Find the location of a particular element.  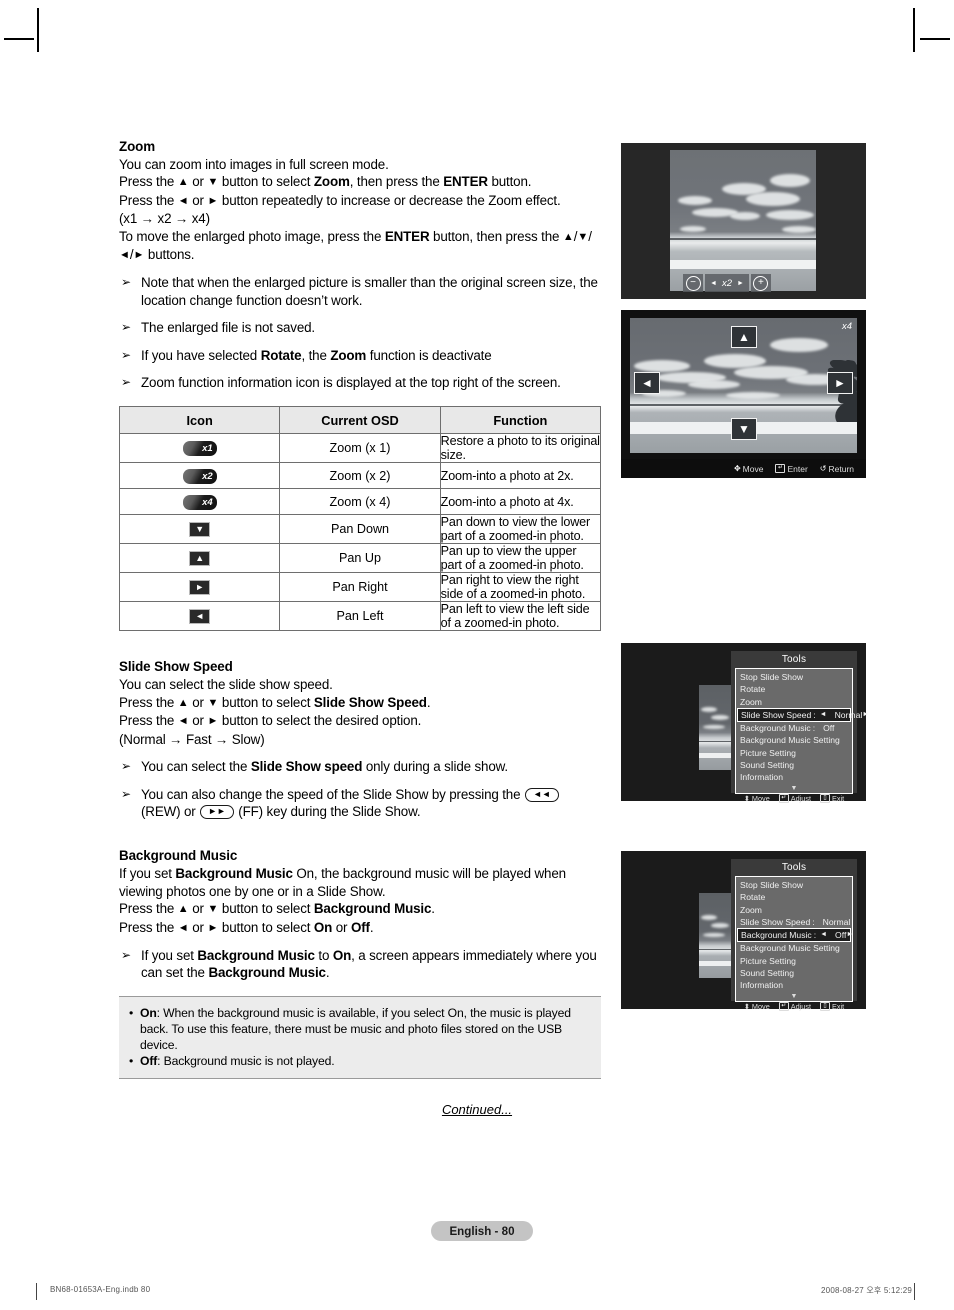

zoom-level-x2-icon: x2 is located at coordinates (199, 476).